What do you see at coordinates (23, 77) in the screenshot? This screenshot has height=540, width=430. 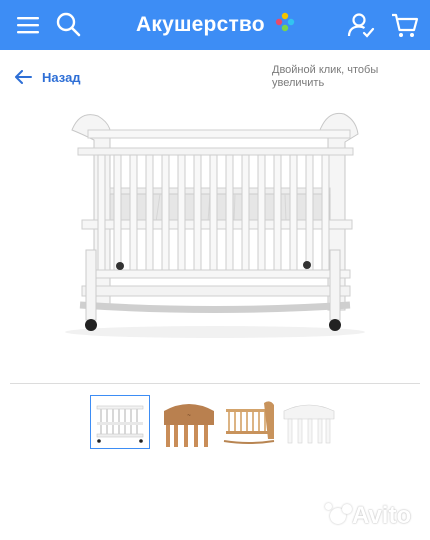 I see `arrow-left-icon` at bounding box center [23, 77].